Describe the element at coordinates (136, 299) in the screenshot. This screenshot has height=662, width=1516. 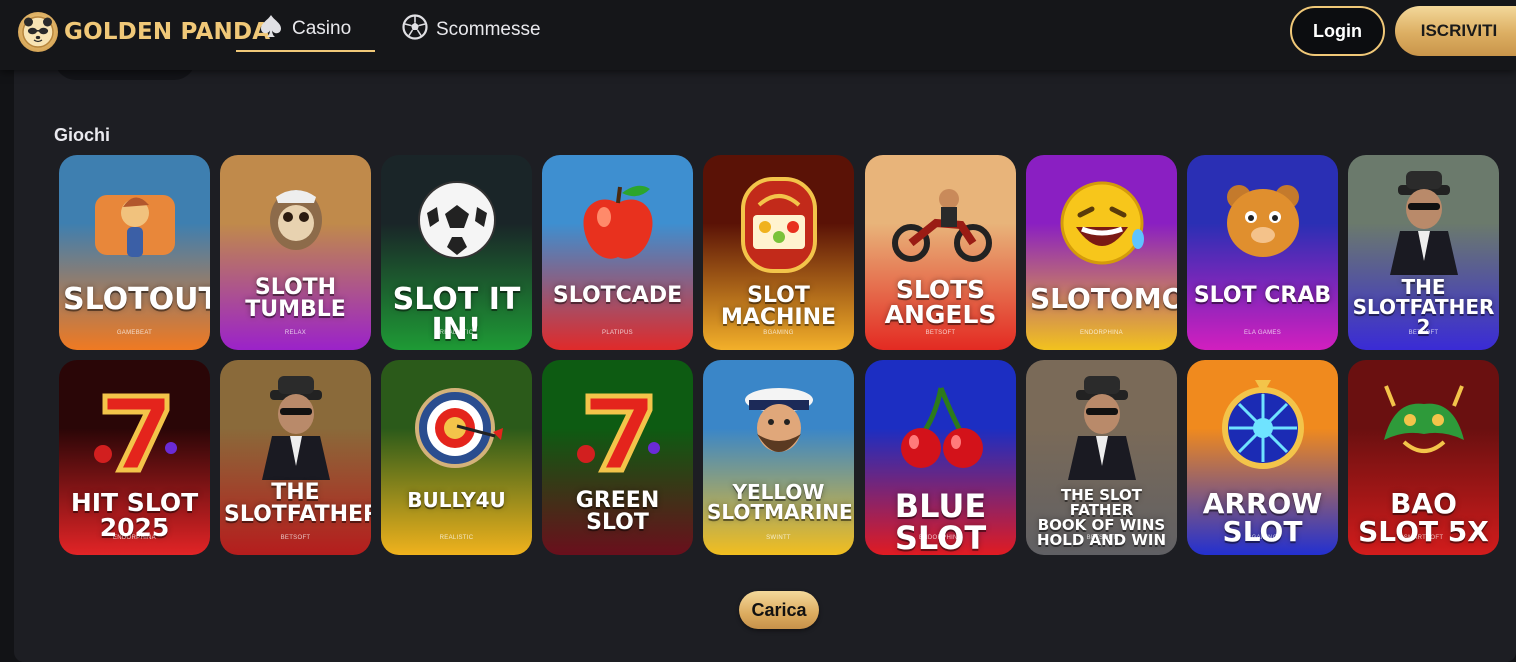
I see `game-title: SLOTOUT` at that location.